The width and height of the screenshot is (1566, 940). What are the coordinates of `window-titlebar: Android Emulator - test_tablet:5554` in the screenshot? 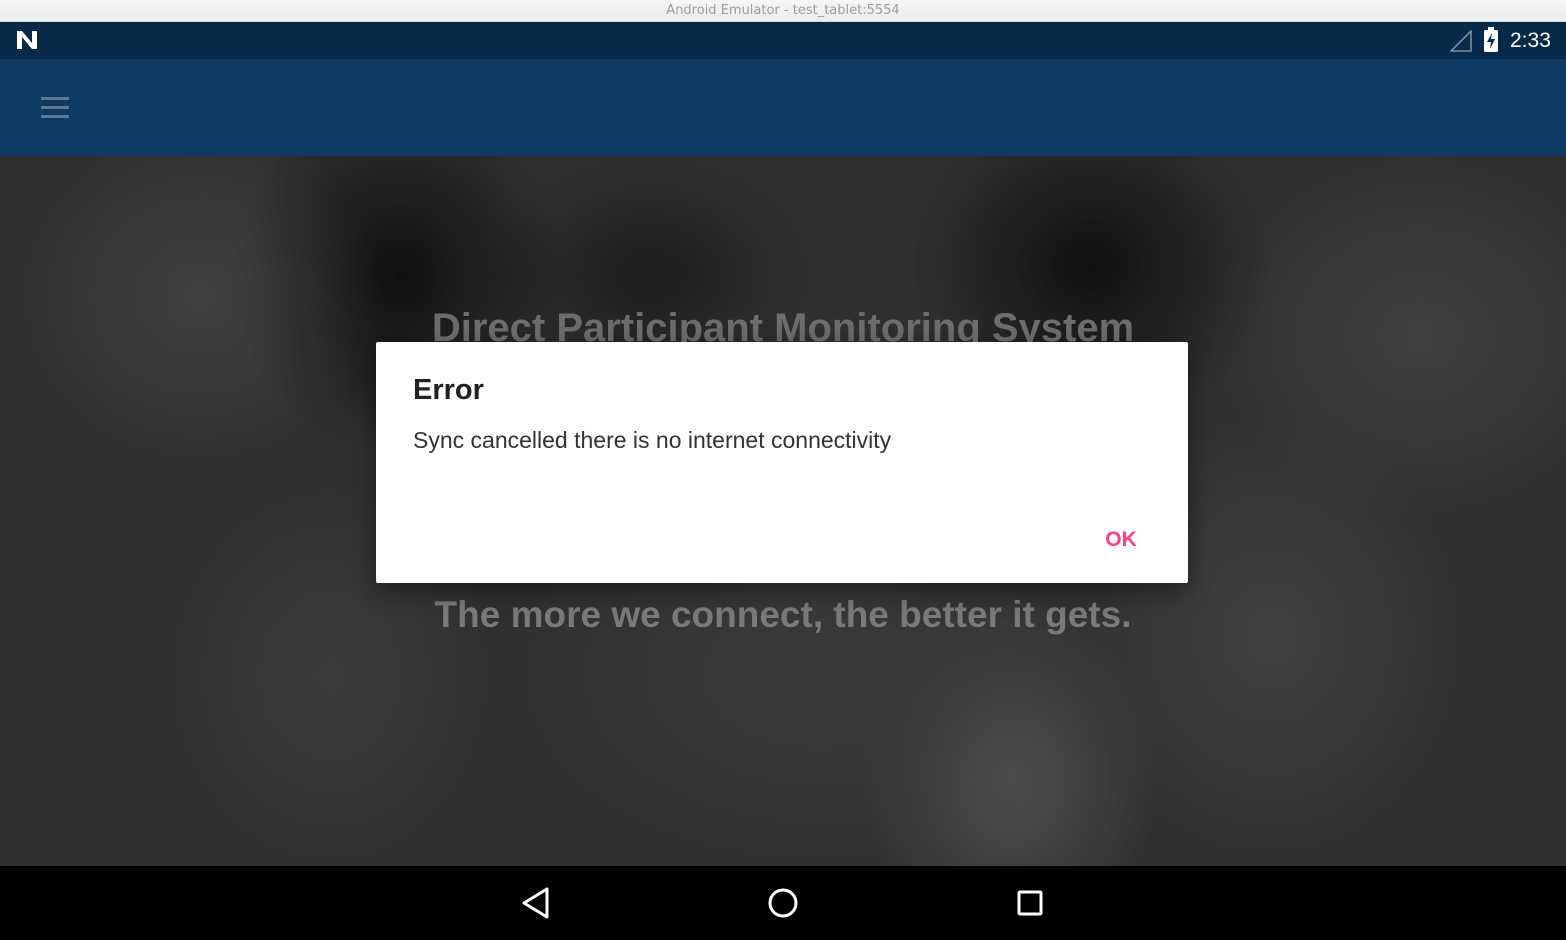 It's located at (783, 11).